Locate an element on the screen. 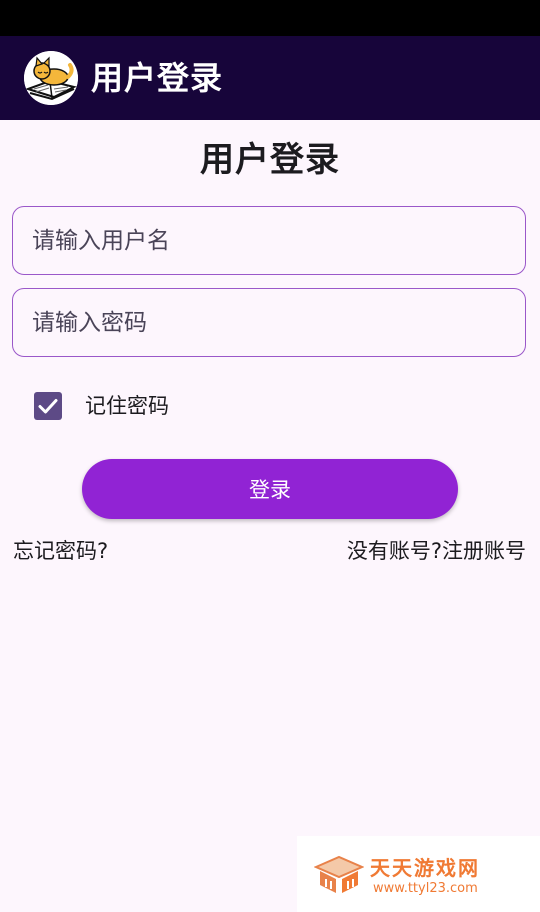  game-logo-icon is located at coordinates (339, 875).